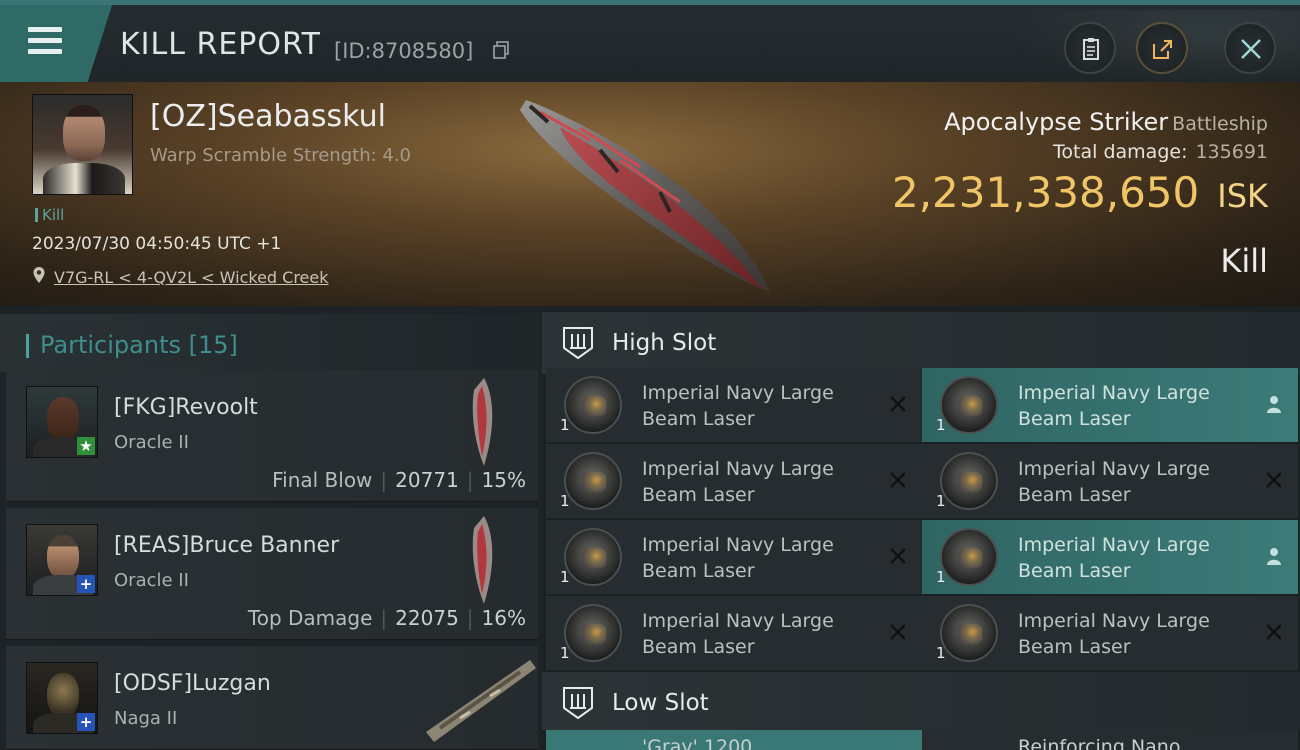 The image size is (1300, 750). I want to click on result-label: Kill, so click(1244, 261).